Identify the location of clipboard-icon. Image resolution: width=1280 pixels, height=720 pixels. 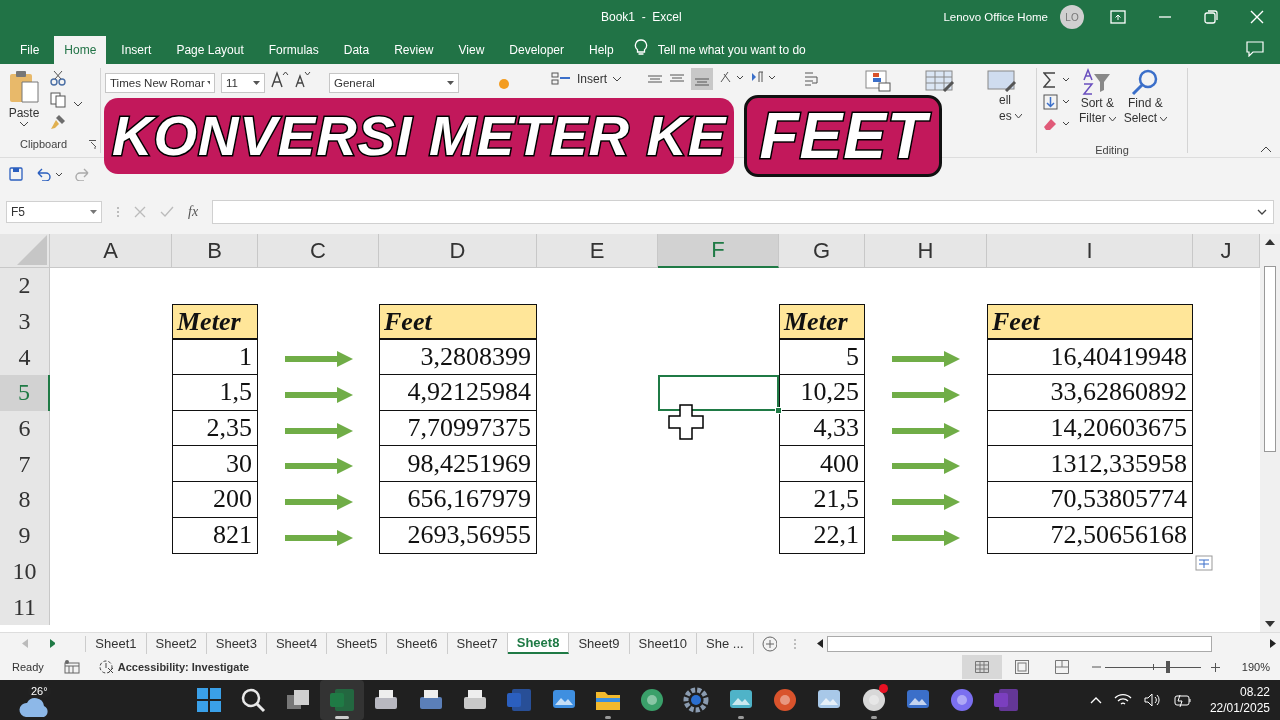
(24, 87).